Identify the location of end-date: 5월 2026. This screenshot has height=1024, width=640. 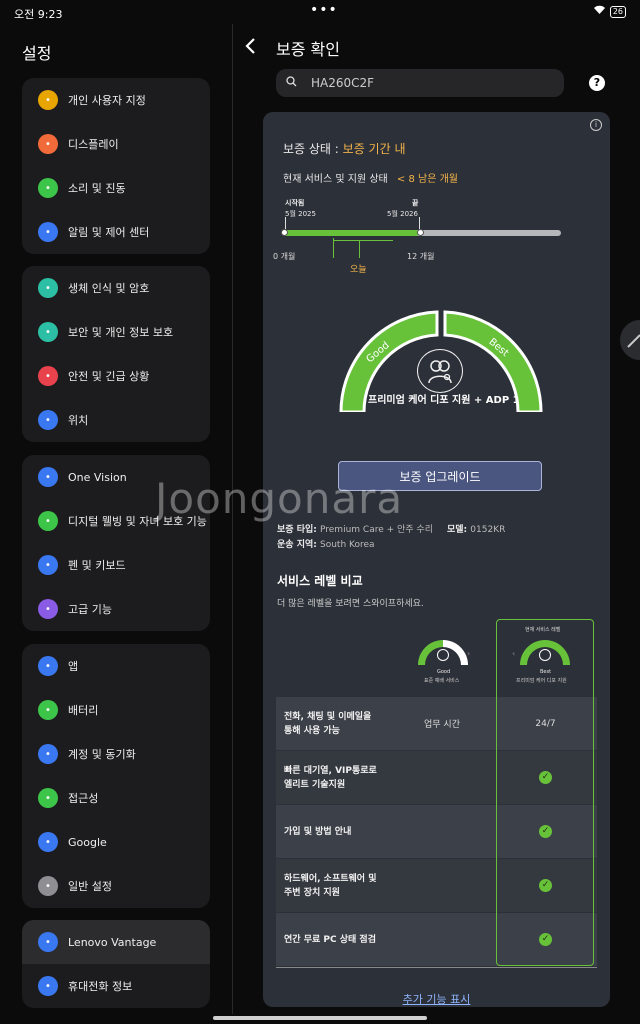
(402, 214).